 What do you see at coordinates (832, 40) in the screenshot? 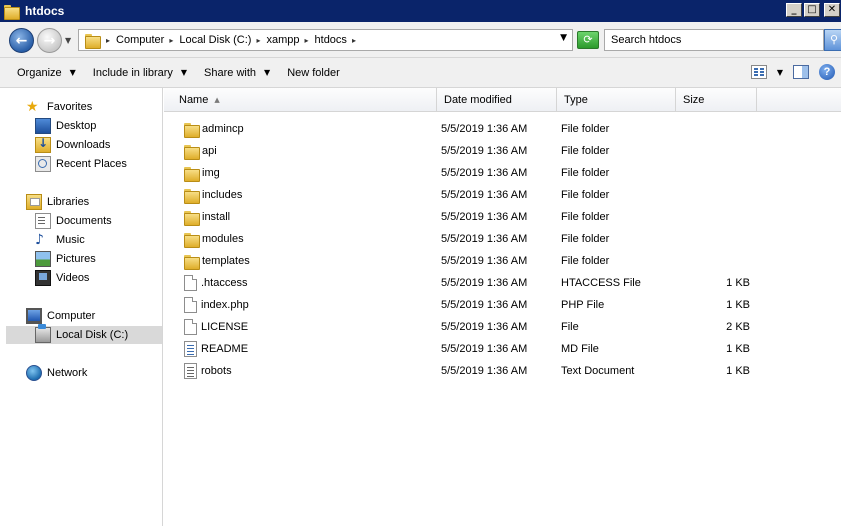
I see `search-button: ⚲` at bounding box center [832, 40].